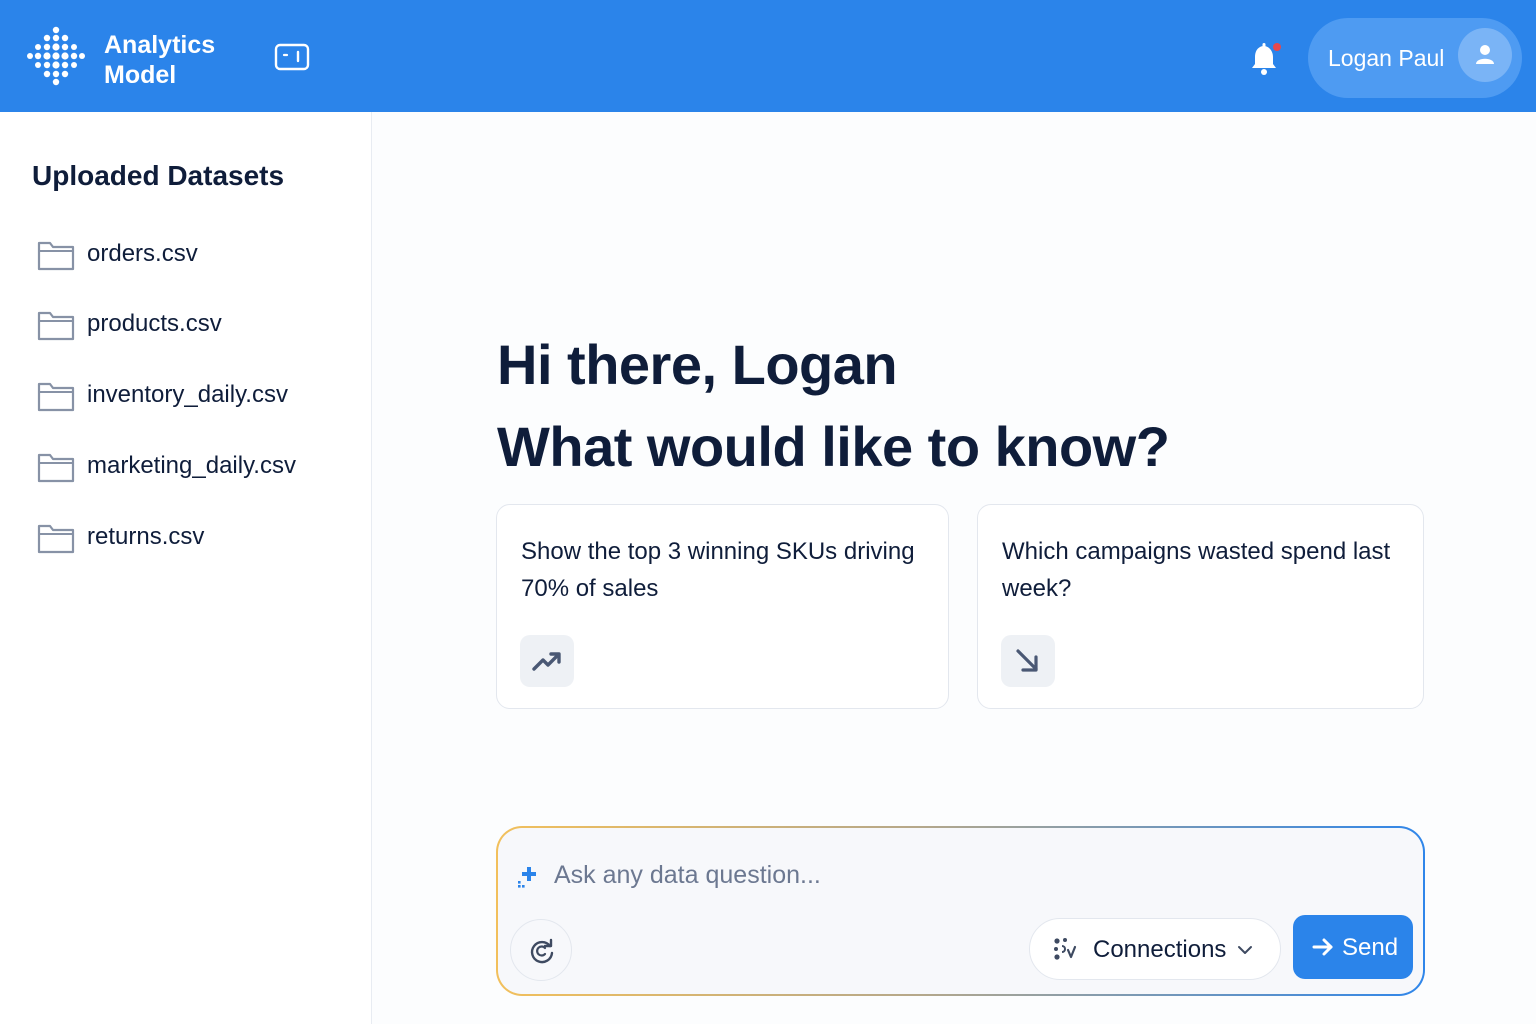 The height and width of the screenshot is (1024, 1536). What do you see at coordinates (191, 465) in the screenshot?
I see `dataset-label: marketing_daily.csv` at bounding box center [191, 465].